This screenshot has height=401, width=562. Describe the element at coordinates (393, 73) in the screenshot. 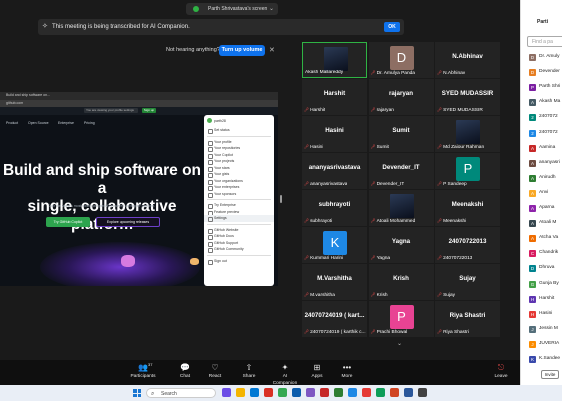

I see `participant-name-label: 🎤︎Dr. Amulya Panda` at that location.